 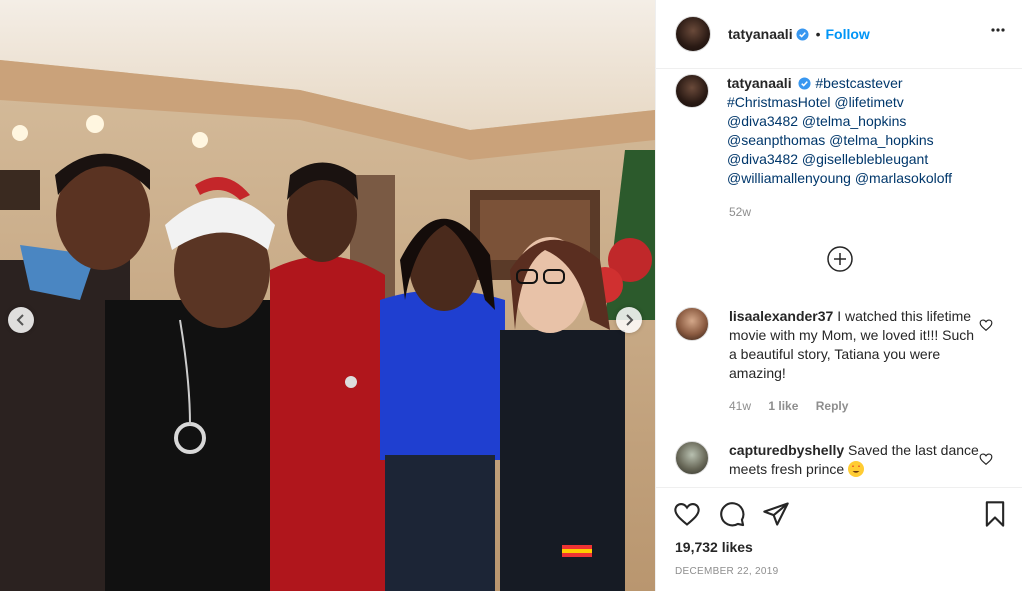 What do you see at coordinates (840, 259) in the screenshot?
I see `add-circle-icon` at bounding box center [840, 259].